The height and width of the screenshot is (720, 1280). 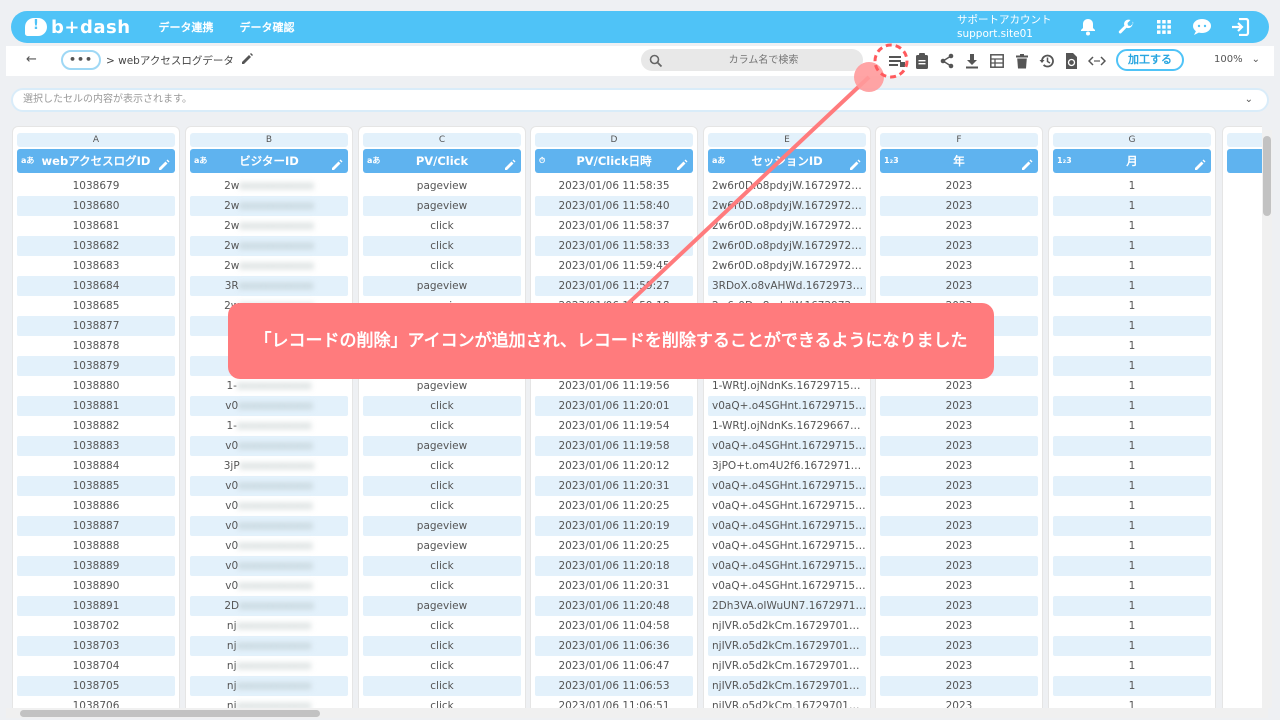 What do you see at coordinates (640, 100) in the screenshot?
I see `cell-content-bar: 選択したセルの内容が表示されます。 ⌄` at bounding box center [640, 100].